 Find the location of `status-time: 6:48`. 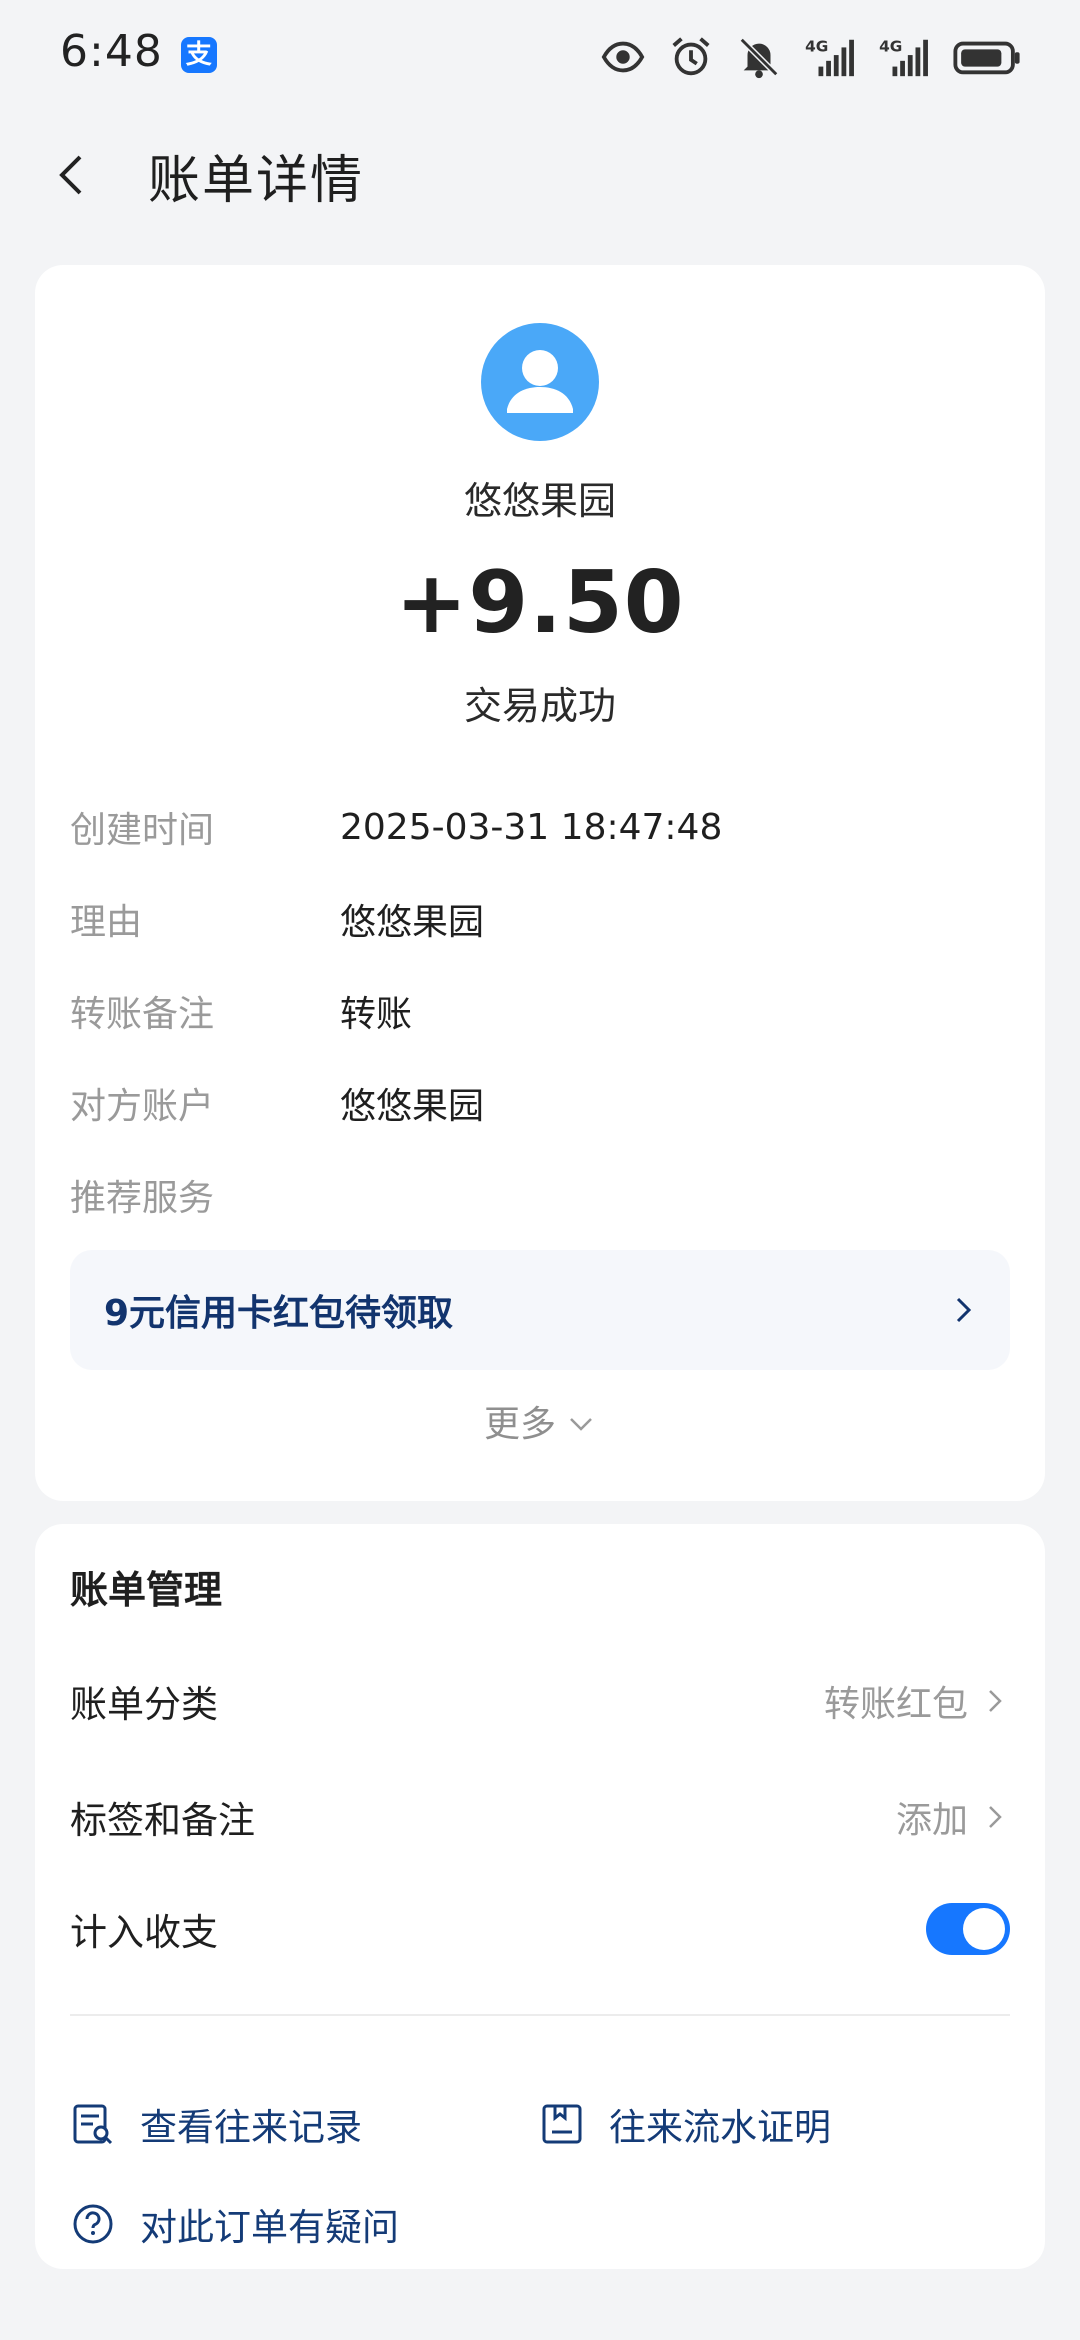

status-time: 6:48 is located at coordinates (111, 51).